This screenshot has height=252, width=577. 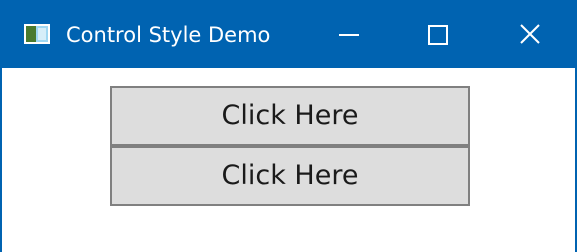 I want to click on minimize-icon, so click(x=349, y=35).